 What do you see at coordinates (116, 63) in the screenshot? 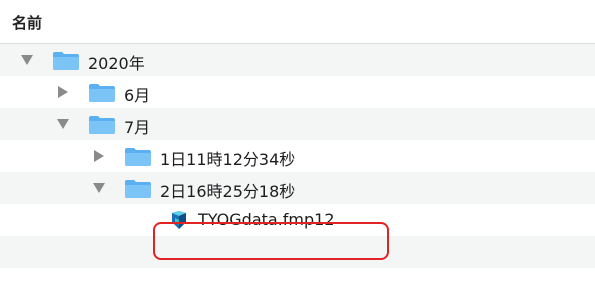
I see `folder-label: 2020年` at bounding box center [116, 63].